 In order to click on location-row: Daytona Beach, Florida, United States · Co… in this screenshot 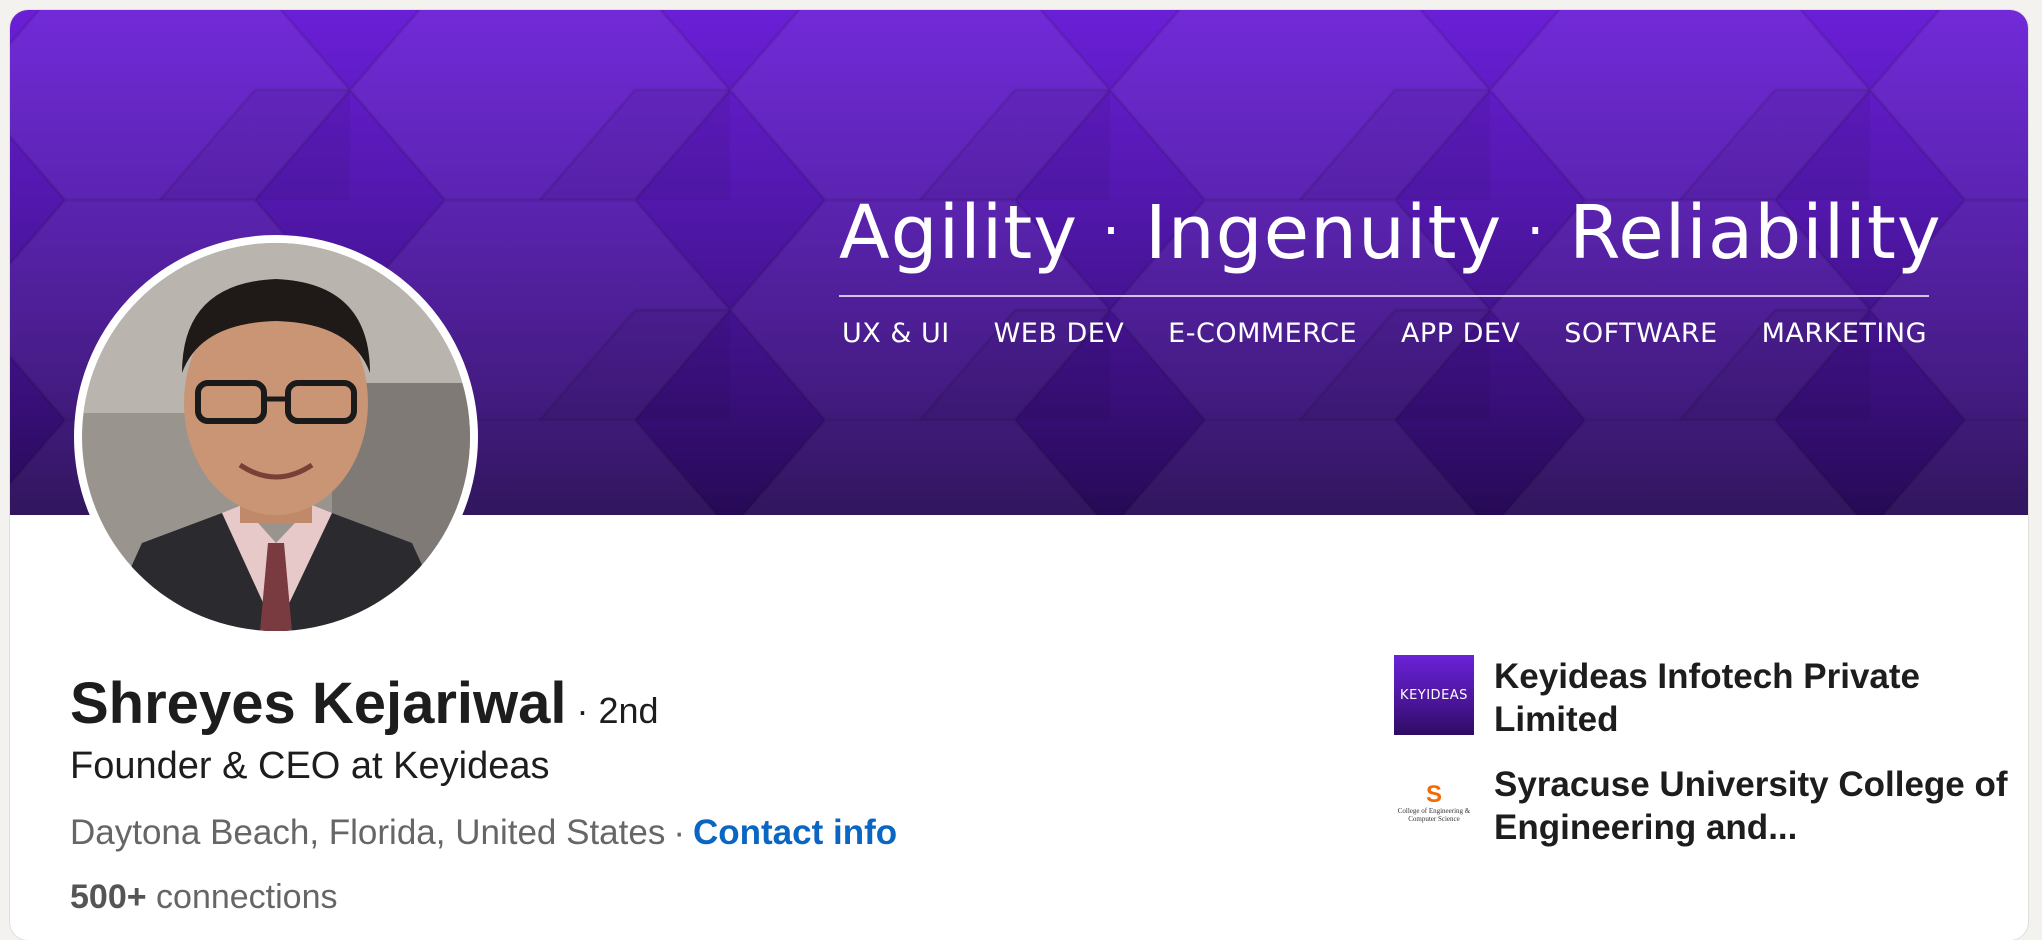, I will do `click(483, 833)`.